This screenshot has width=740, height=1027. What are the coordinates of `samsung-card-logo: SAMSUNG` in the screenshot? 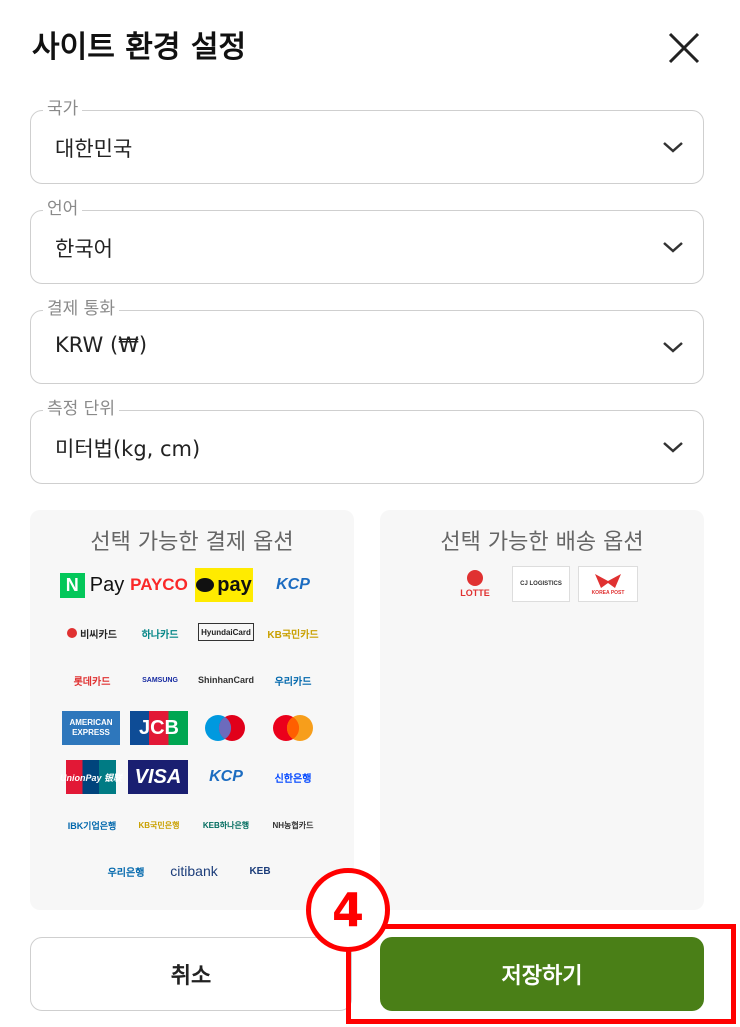 It's located at (160, 680).